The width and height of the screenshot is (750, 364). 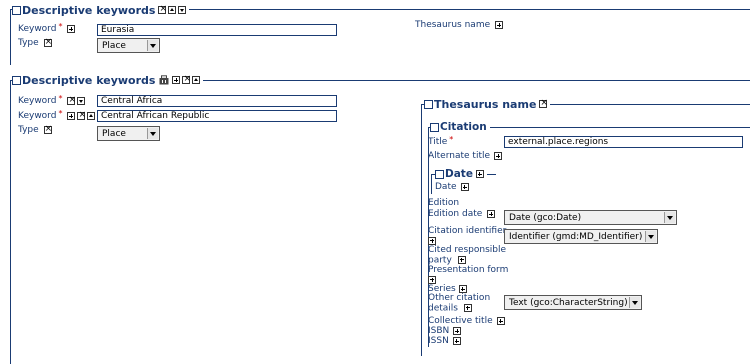 I want to click on thesaurus-checkbox, so click(x=428, y=104).